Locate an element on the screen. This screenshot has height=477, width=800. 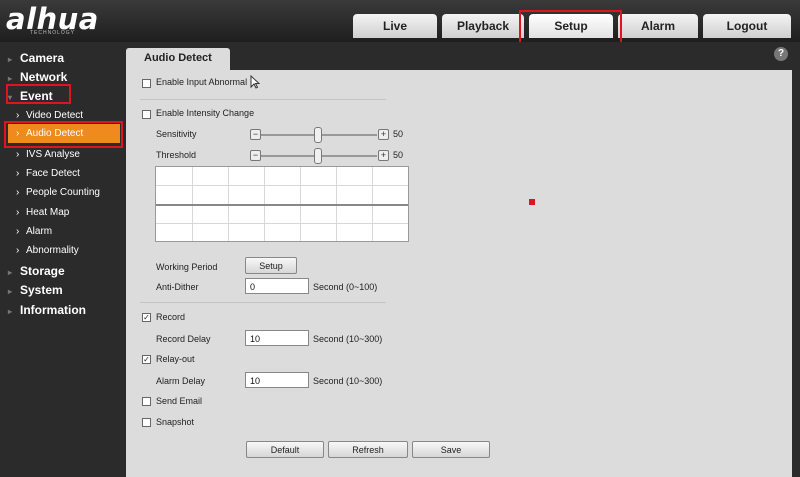
page-tab-audio-detect: Audio Detect is located at coordinates (178, 59).